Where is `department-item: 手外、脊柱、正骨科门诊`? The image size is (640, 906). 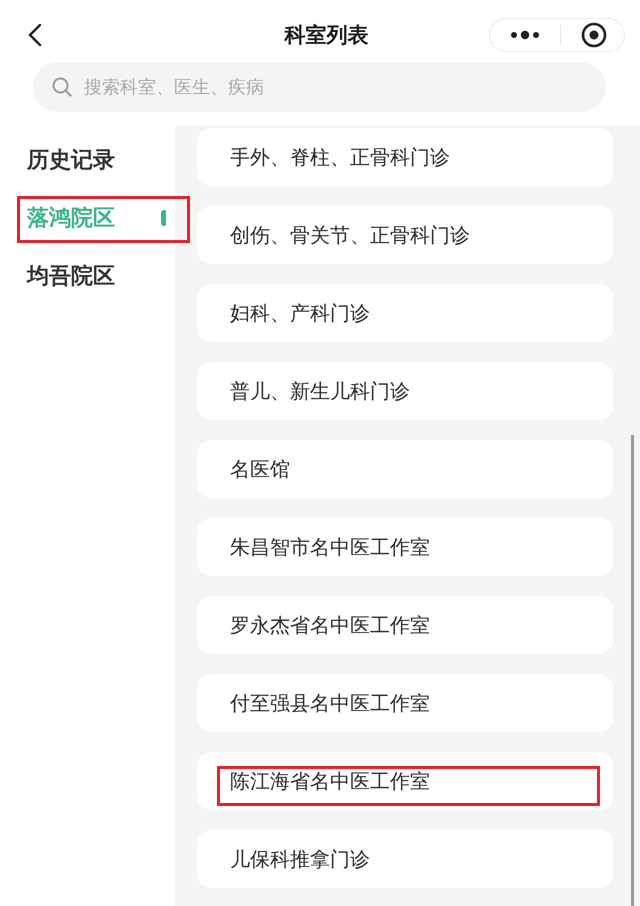
department-item: 手外、脊柱、正骨科门诊 is located at coordinates (405, 157).